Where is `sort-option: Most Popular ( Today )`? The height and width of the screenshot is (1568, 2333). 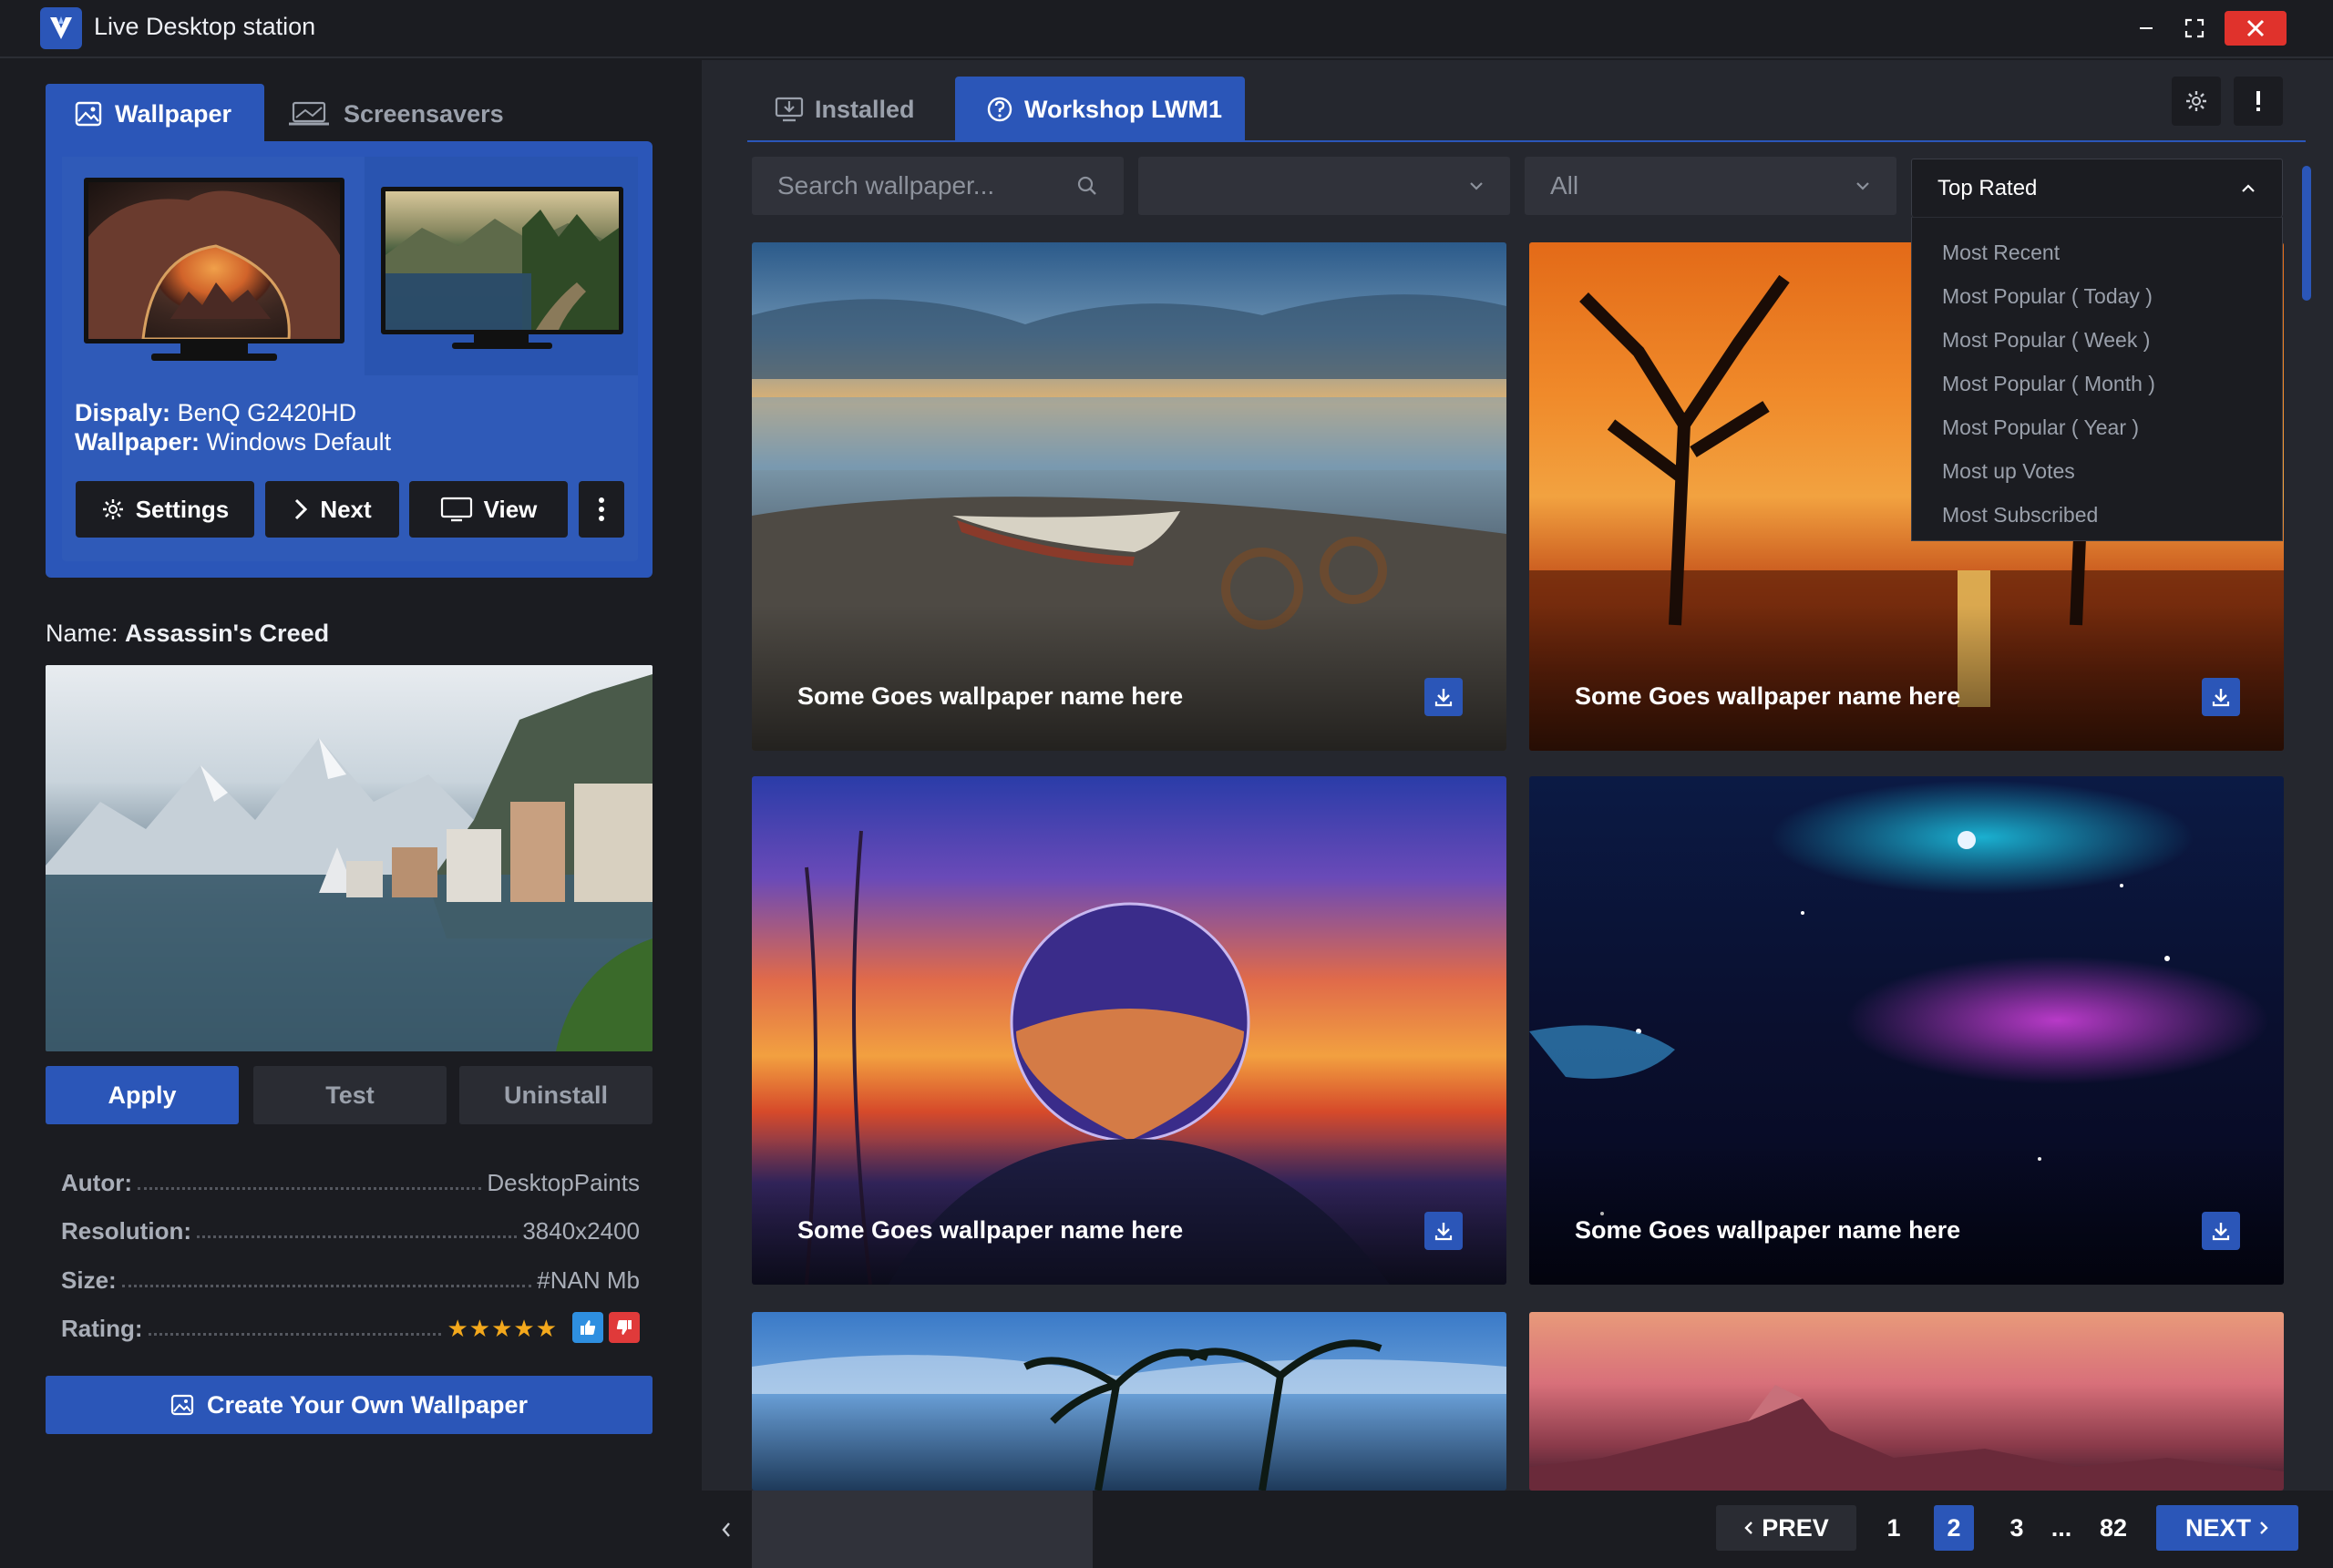 sort-option: Most Popular ( Today ) is located at coordinates (2097, 296).